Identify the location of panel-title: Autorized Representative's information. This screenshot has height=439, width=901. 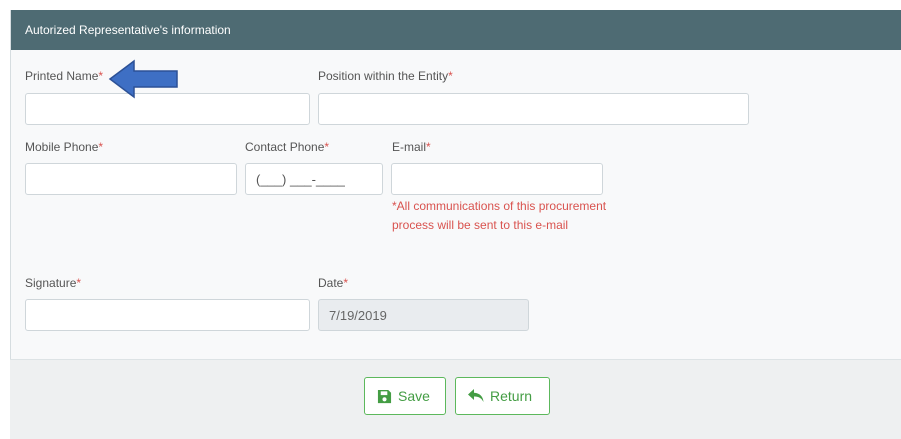
(128, 30).